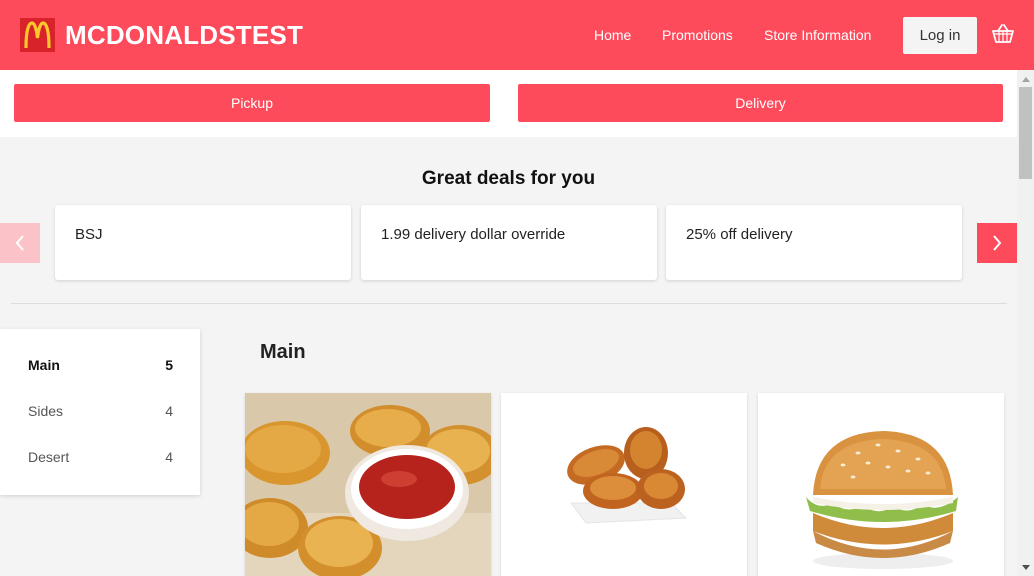  Describe the element at coordinates (612, 35) in the screenshot. I see `nav-home-link: Home` at that location.